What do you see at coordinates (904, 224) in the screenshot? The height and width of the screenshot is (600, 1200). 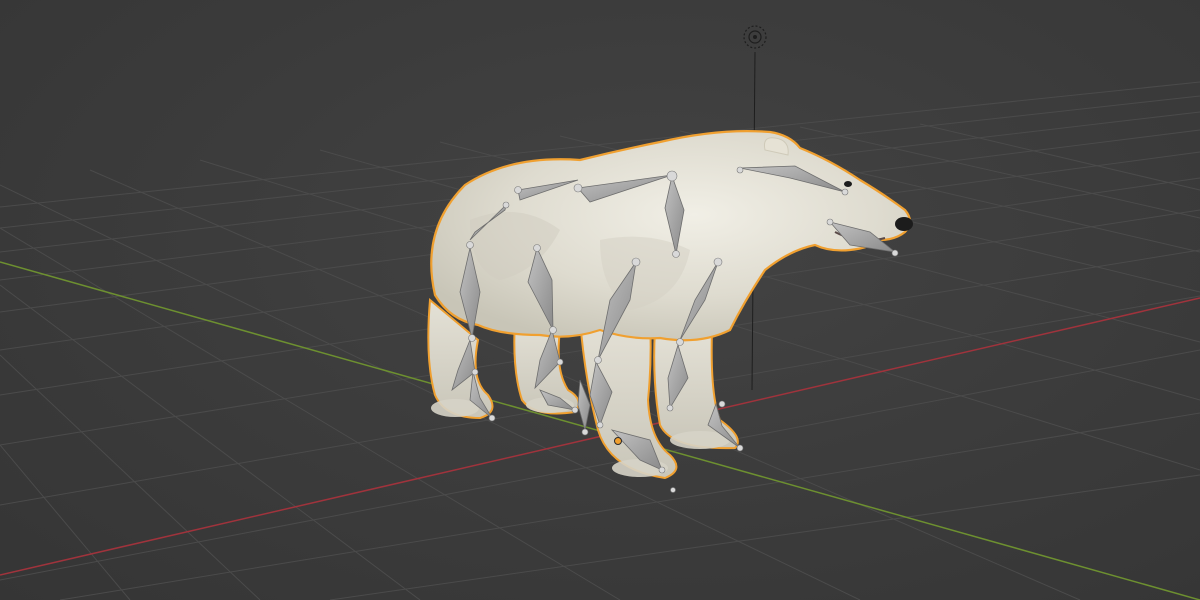 I see `bear-nose` at bounding box center [904, 224].